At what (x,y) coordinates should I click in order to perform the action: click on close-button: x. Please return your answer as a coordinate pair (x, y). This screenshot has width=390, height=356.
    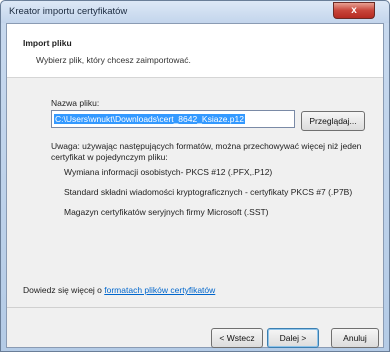
    Looking at the image, I should click on (354, 10).